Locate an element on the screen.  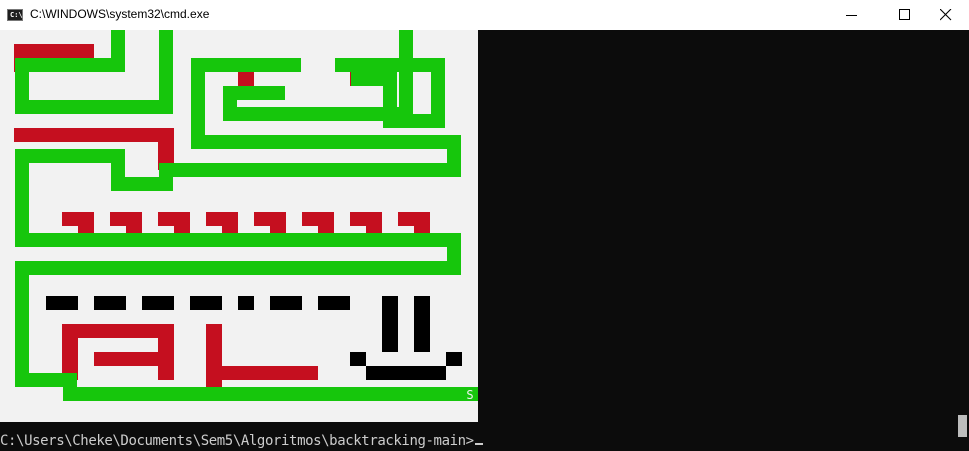
minimize-icon is located at coordinates (851, 15).